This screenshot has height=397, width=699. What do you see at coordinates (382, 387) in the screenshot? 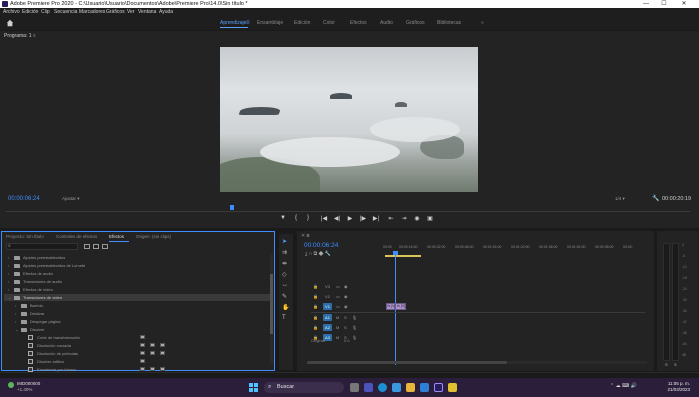
I see `edge-icon` at bounding box center [382, 387].